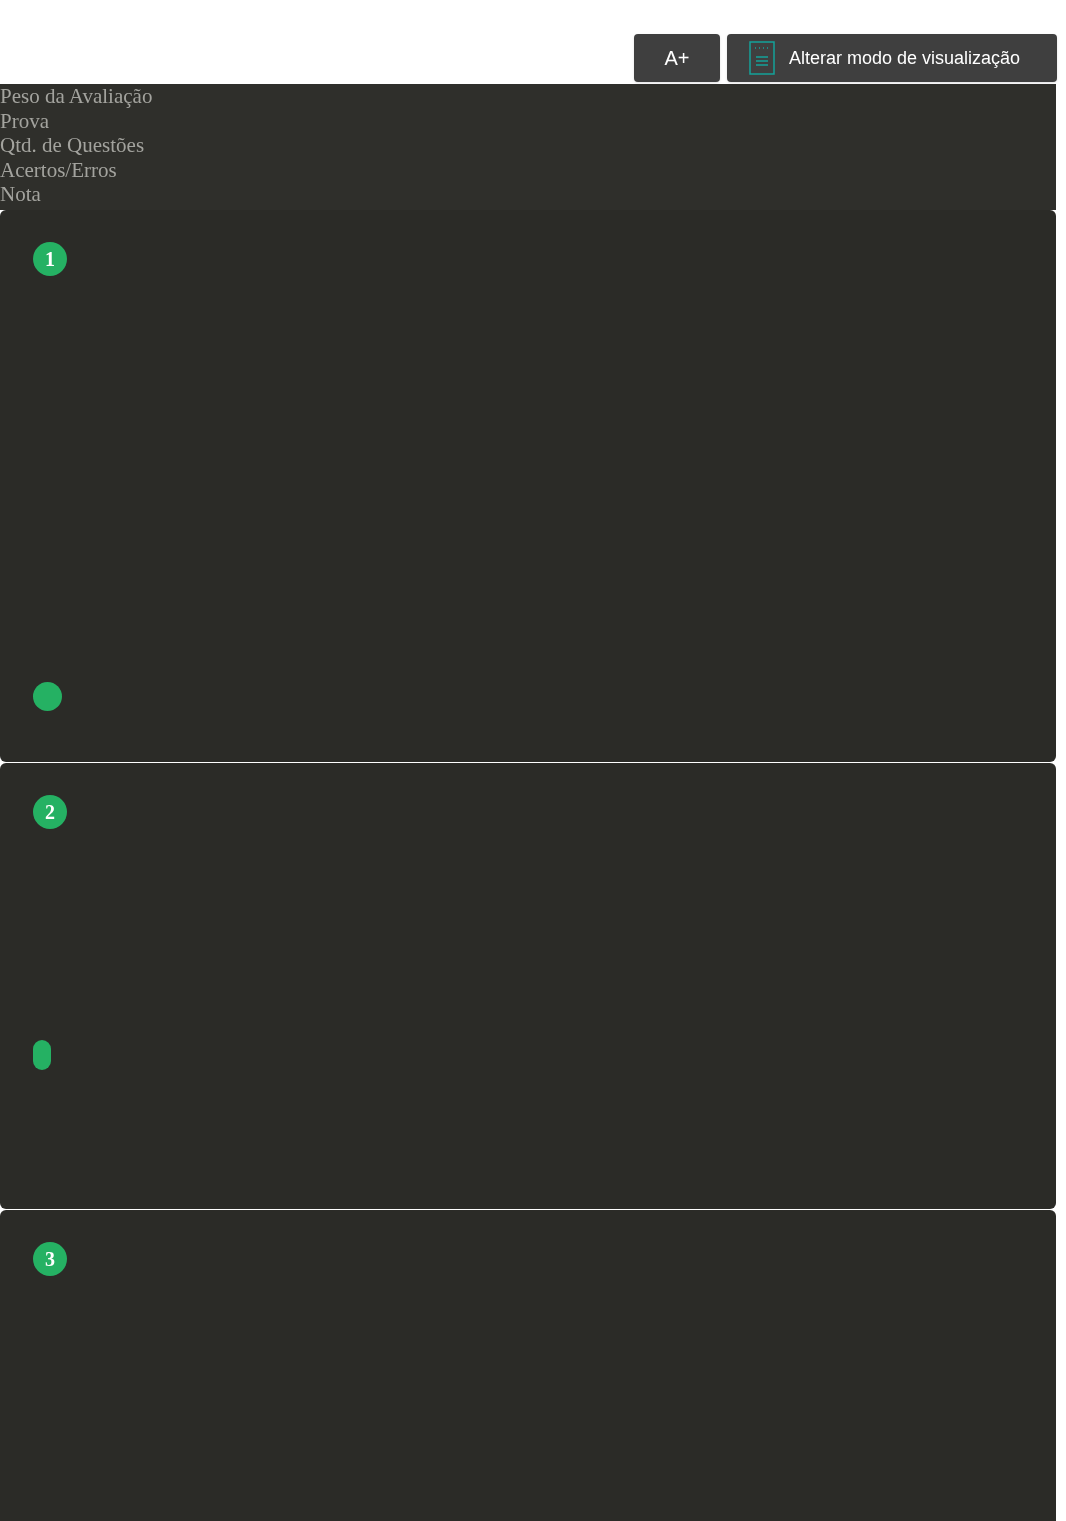 This screenshot has height=1521, width=1066. Describe the element at coordinates (892, 58) in the screenshot. I see `view-mode-button: Alterar modo de visualização` at that location.